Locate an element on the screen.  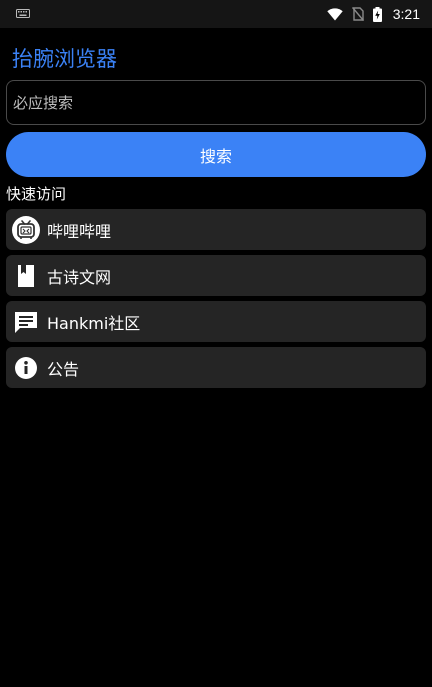
status-icons: 3:21 is located at coordinates (373, 14).